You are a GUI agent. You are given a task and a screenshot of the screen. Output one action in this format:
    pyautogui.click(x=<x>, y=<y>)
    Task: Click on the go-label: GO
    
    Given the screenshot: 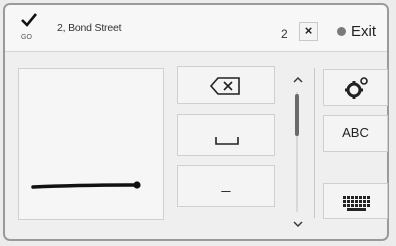 What is the action you would take?
    pyautogui.click(x=26, y=37)
    